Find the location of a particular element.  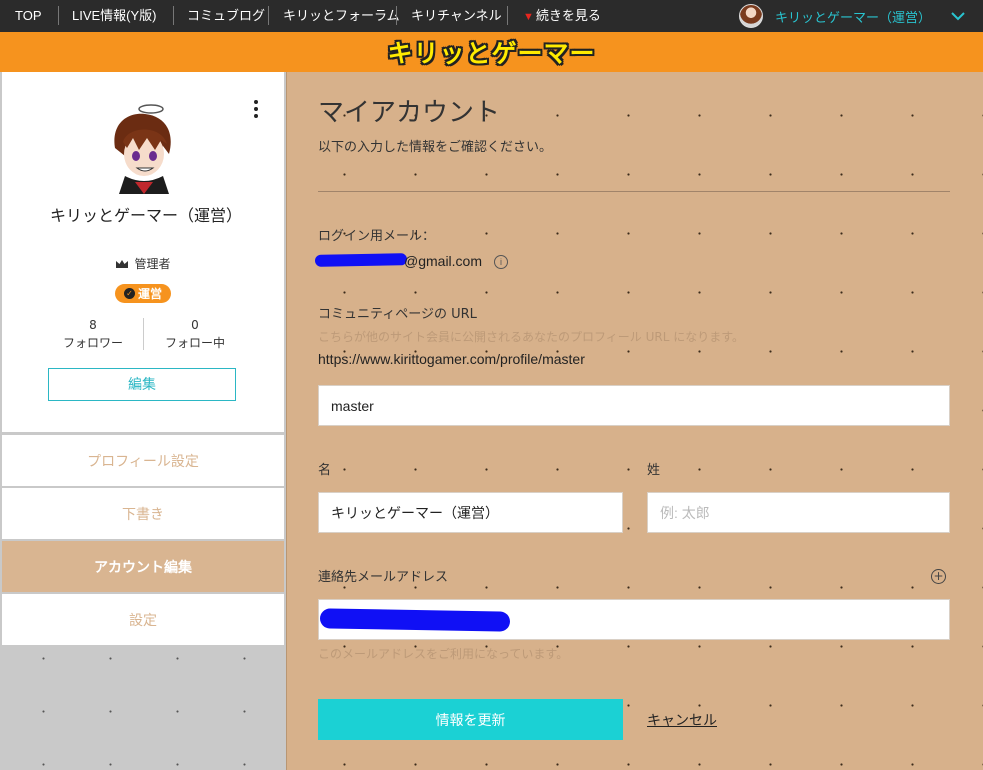

divider is located at coordinates (634, 191).